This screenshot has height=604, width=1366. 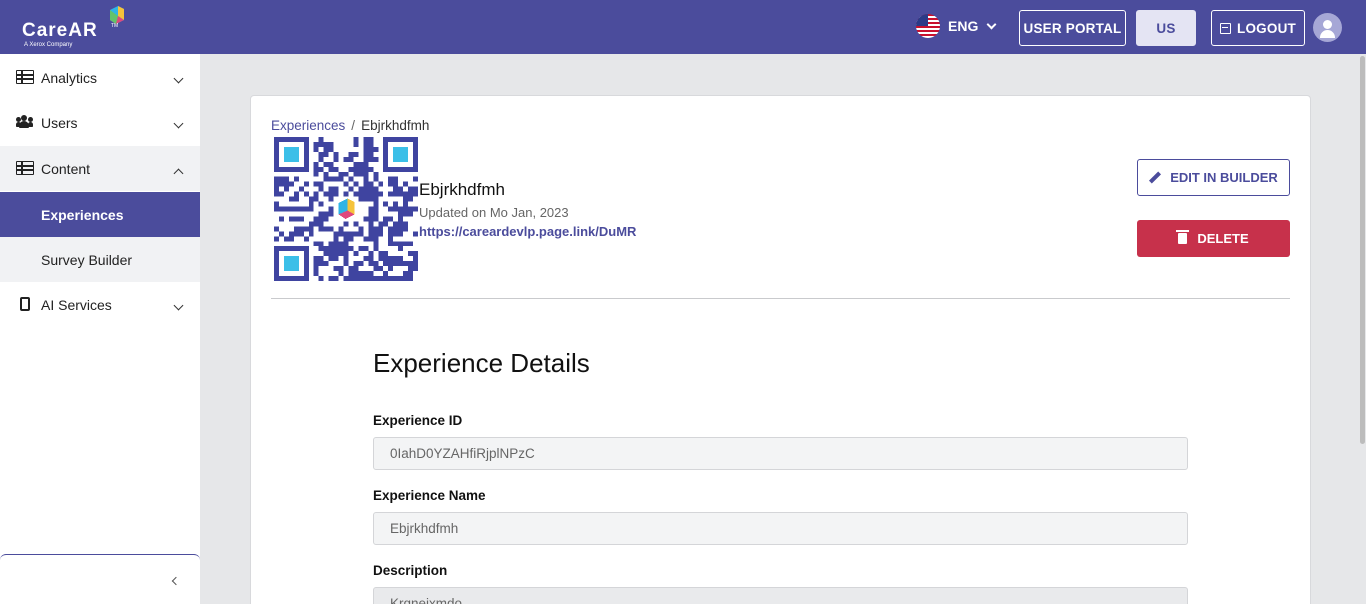 What do you see at coordinates (87, 259) in the screenshot?
I see `sidebar-item-label: Survey Builder` at bounding box center [87, 259].